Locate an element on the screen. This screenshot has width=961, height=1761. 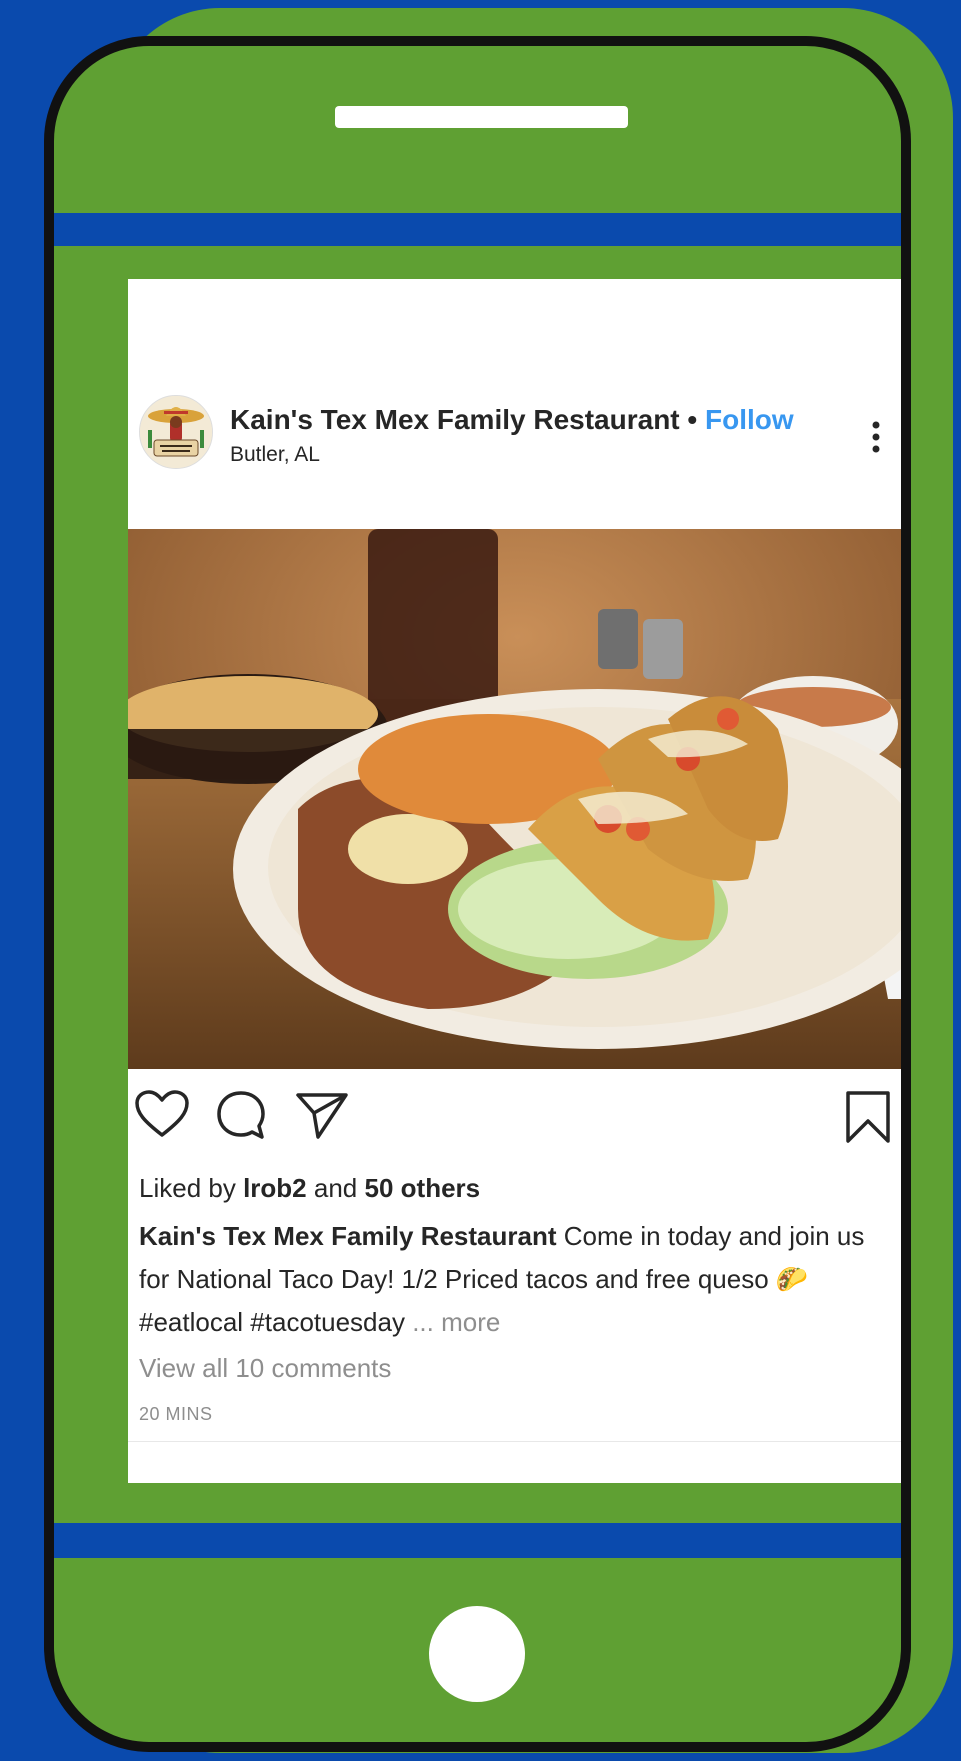
view-comments-link: View all 10 comments is located at coordinates (265, 1368).